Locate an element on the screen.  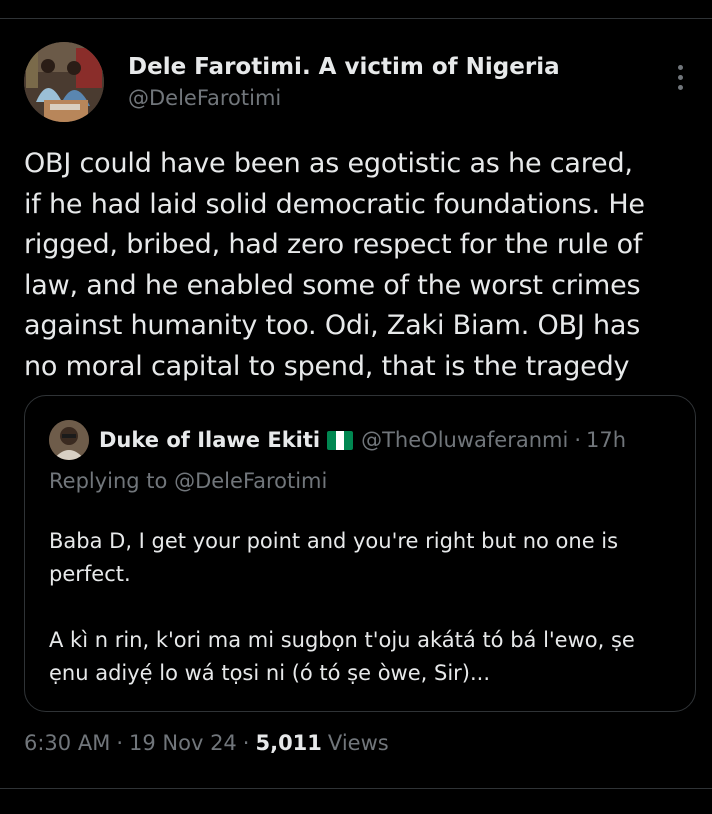
tweet-time: 6:30 AM is located at coordinates (67, 743).